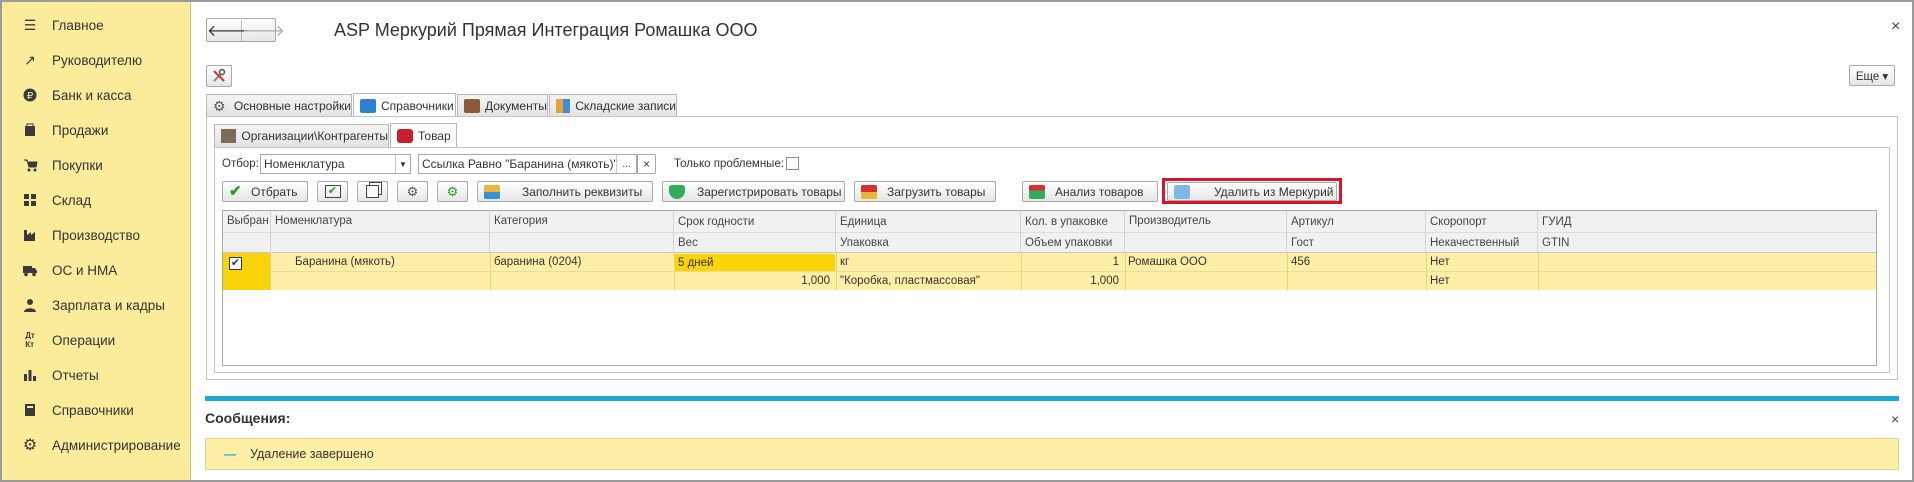  Describe the element at coordinates (301, 135) in the screenshot. I see `tab-organizations: Организации\Контрагенты` at that location.